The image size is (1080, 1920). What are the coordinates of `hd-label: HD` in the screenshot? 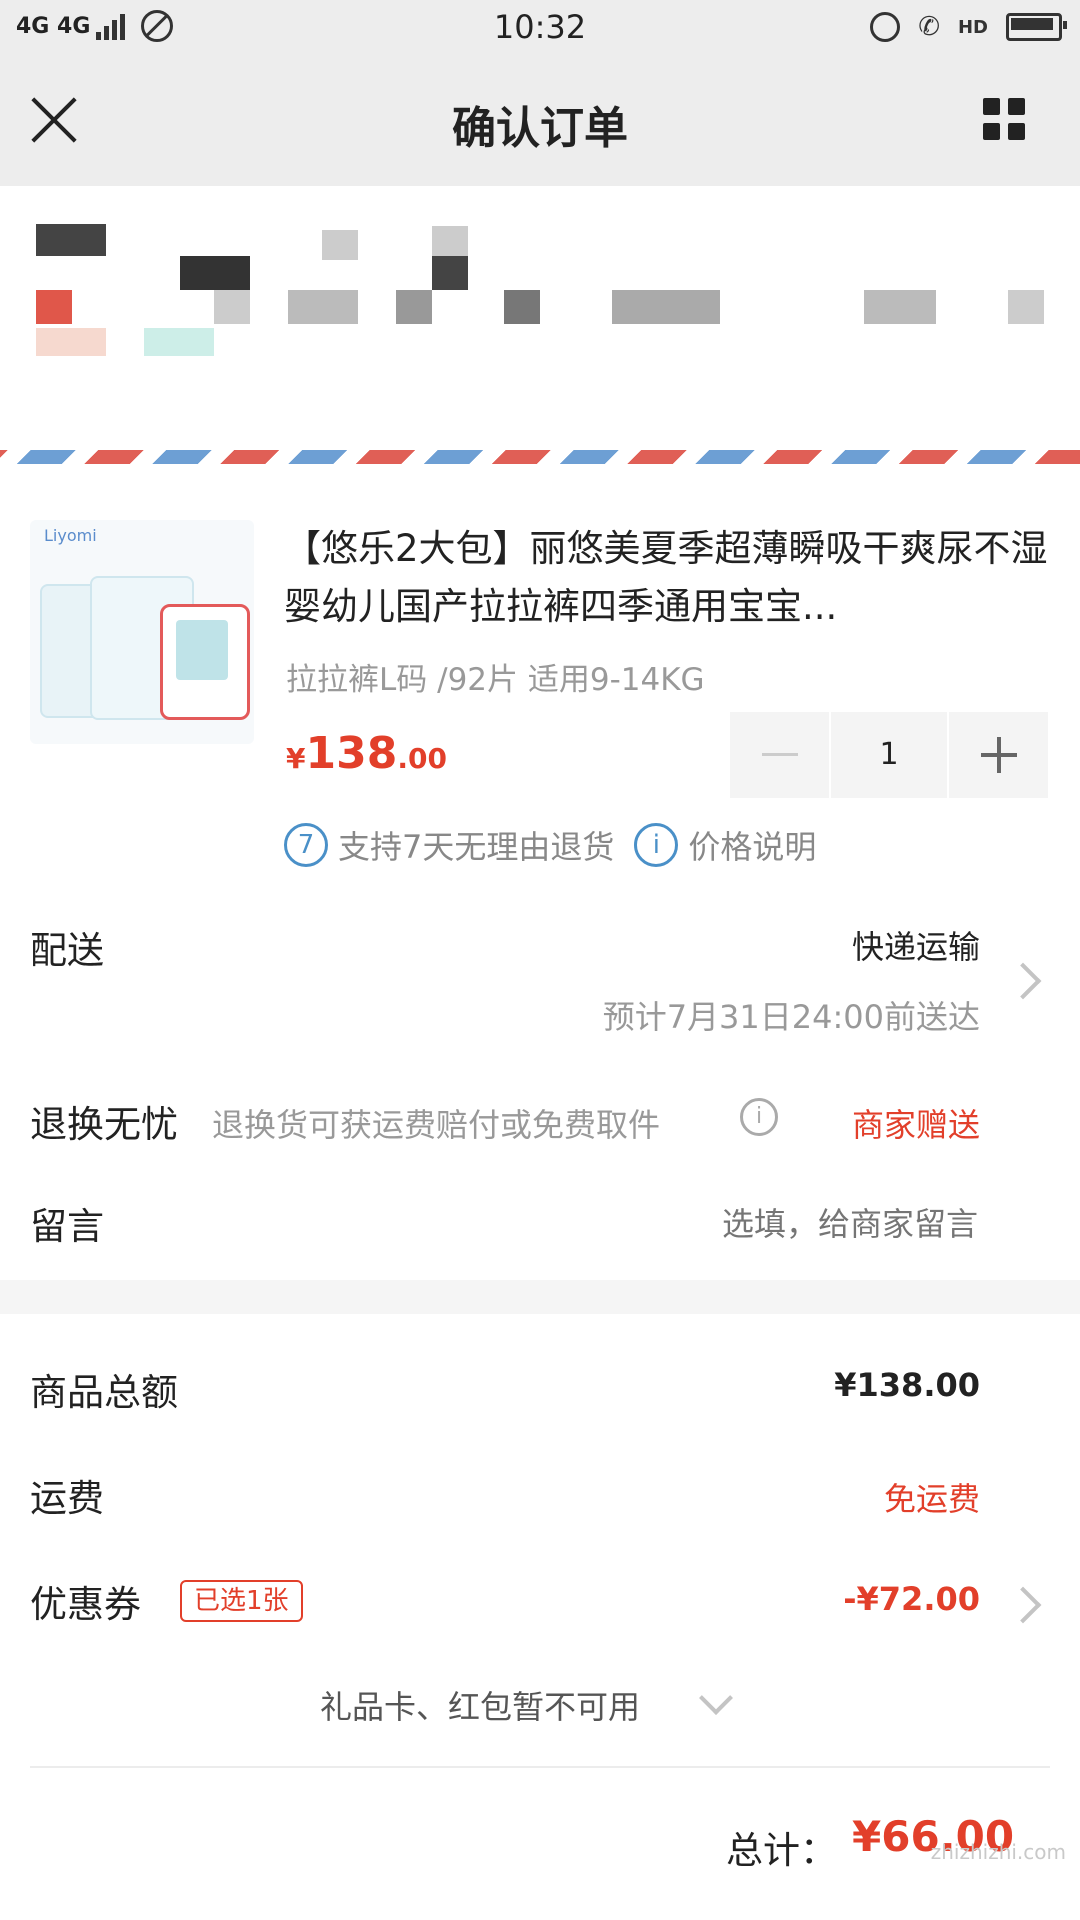 It's located at (972, 27).